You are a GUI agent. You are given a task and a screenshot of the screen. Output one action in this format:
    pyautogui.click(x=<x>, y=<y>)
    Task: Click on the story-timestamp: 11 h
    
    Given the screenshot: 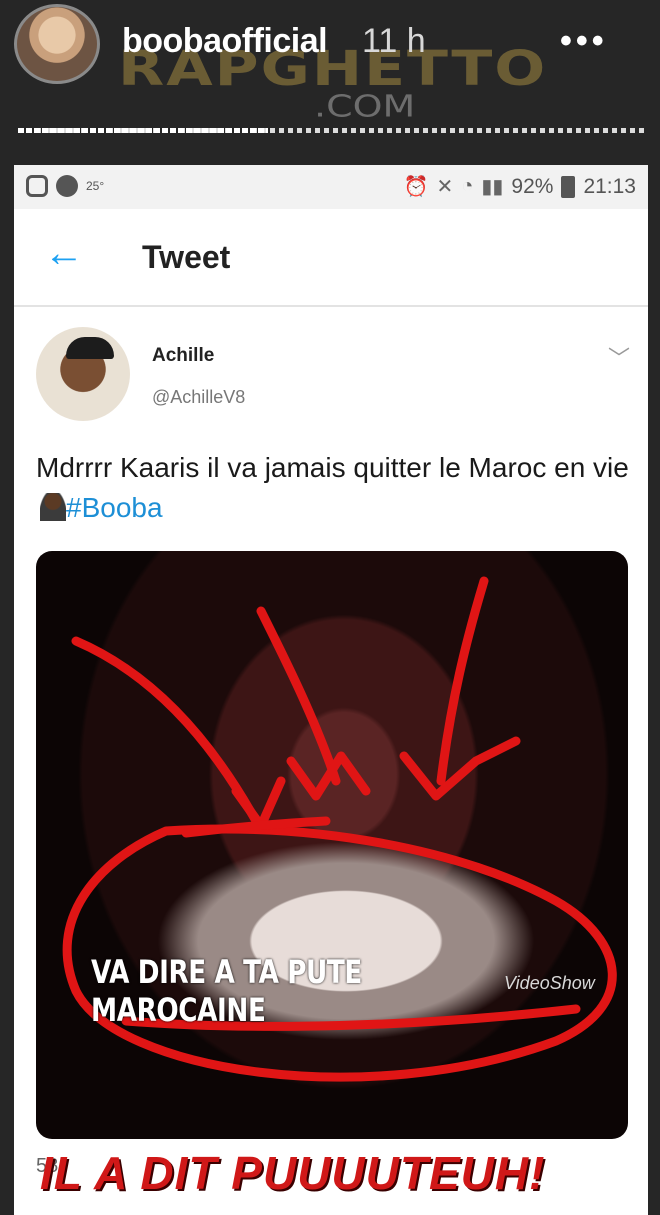 What is the action you would take?
    pyautogui.click(x=394, y=41)
    